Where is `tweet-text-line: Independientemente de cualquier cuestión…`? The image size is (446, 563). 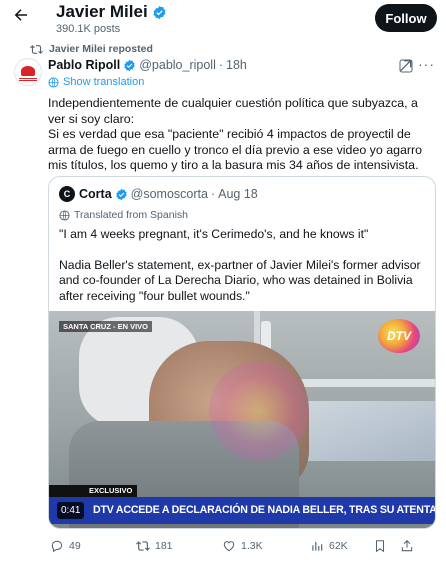 tweet-text-line: Independientemente de cualquier cuestión… is located at coordinates (233, 111).